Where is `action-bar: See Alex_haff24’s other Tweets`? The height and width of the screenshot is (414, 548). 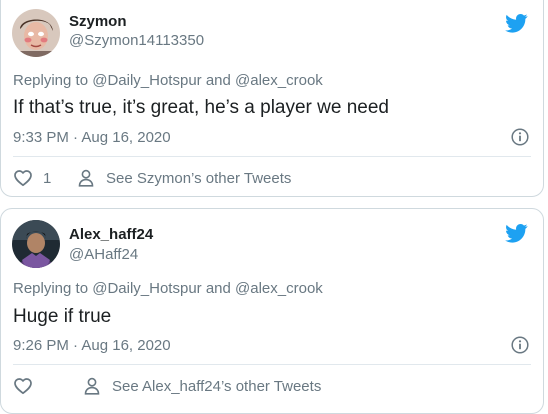
action-bar: See Alex_haff24’s other Tweets is located at coordinates (167, 386).